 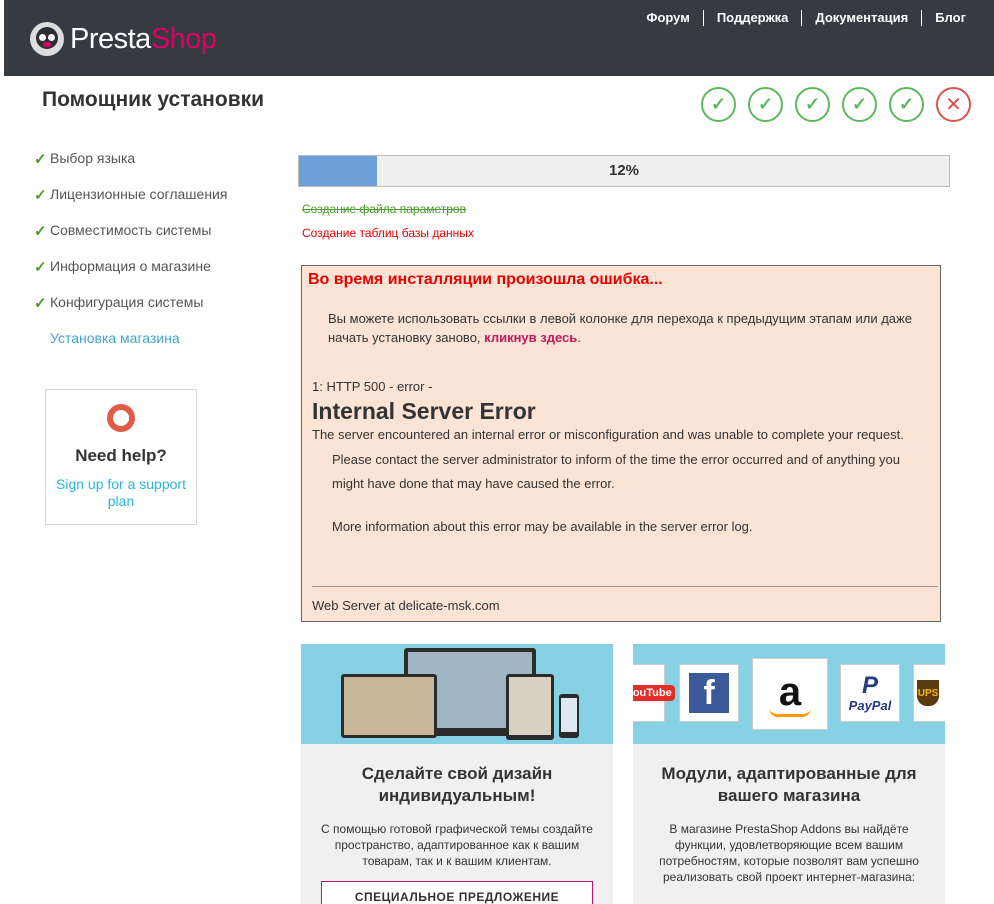 I want to click on special-offer-button: СПЕЦИАЛЬНОЕ ПРЕДЛОЖЕНИЕ, so click(x=457, y=892).